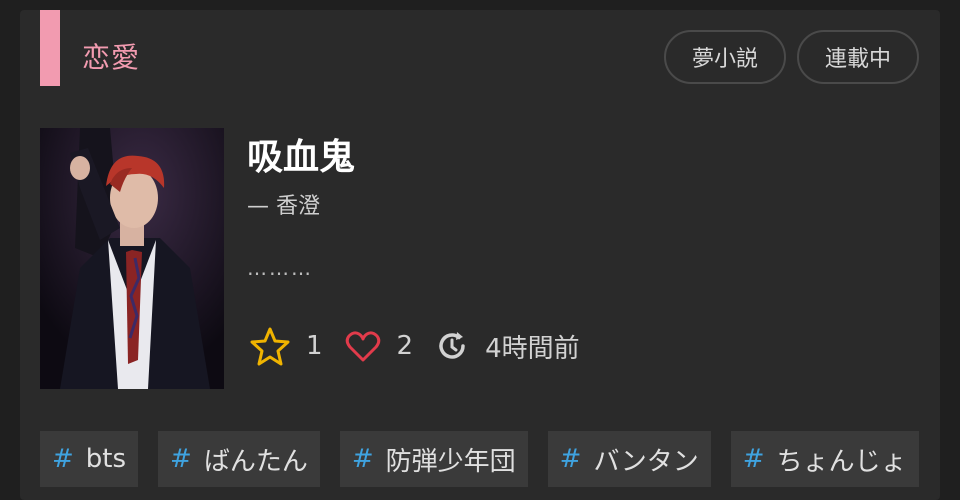  I want to click on tag-label: ちょんじょ, so click(841, 461).